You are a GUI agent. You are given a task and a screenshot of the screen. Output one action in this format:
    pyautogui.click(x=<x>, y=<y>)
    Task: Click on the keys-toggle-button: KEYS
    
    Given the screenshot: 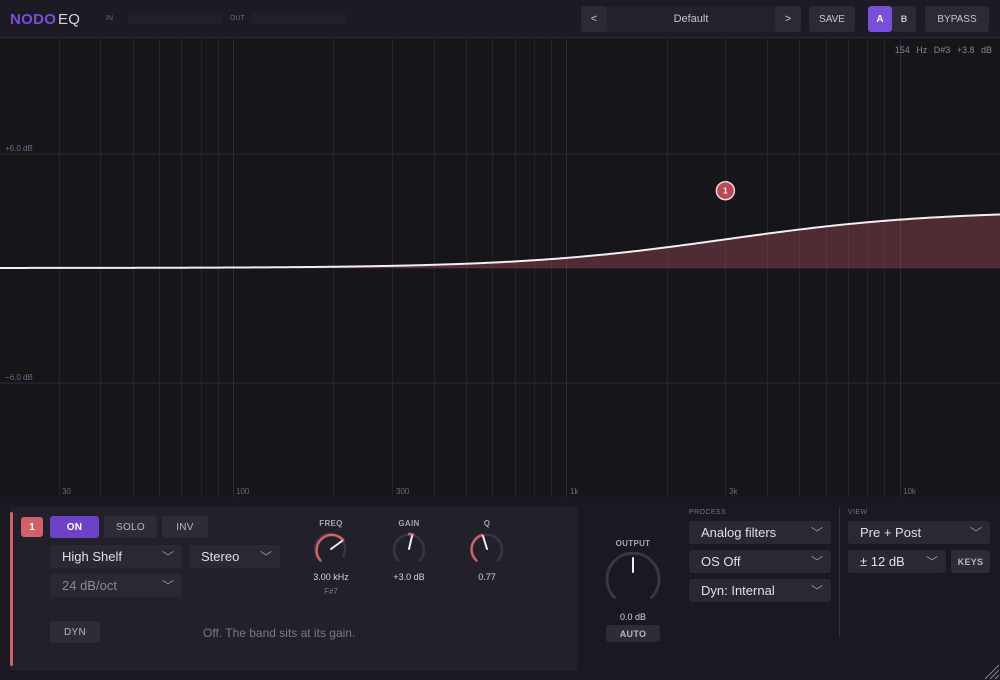 What is the action you would take?
    pyautogui.click(x=970, y=561)
    